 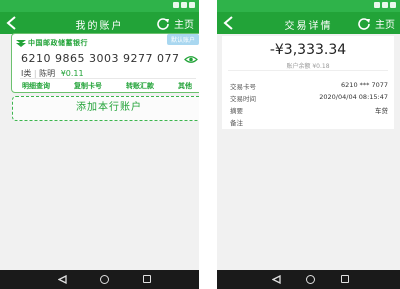 I want to click on card-actions: 明细查询 复制卡号 转账汇款 其他, so click(x=107, y=86).